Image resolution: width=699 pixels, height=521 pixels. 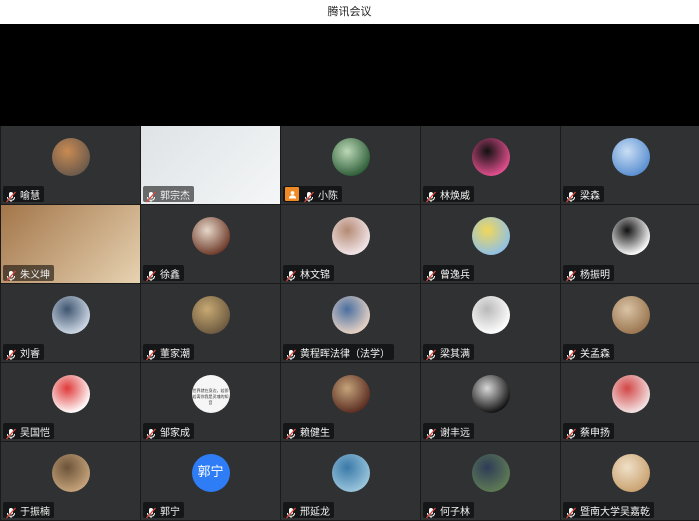 What do you see at coordinates (28, 273) in the screenshot?
I see `participant-nameplate: 朱义坤` at bounding box center [28, 273].